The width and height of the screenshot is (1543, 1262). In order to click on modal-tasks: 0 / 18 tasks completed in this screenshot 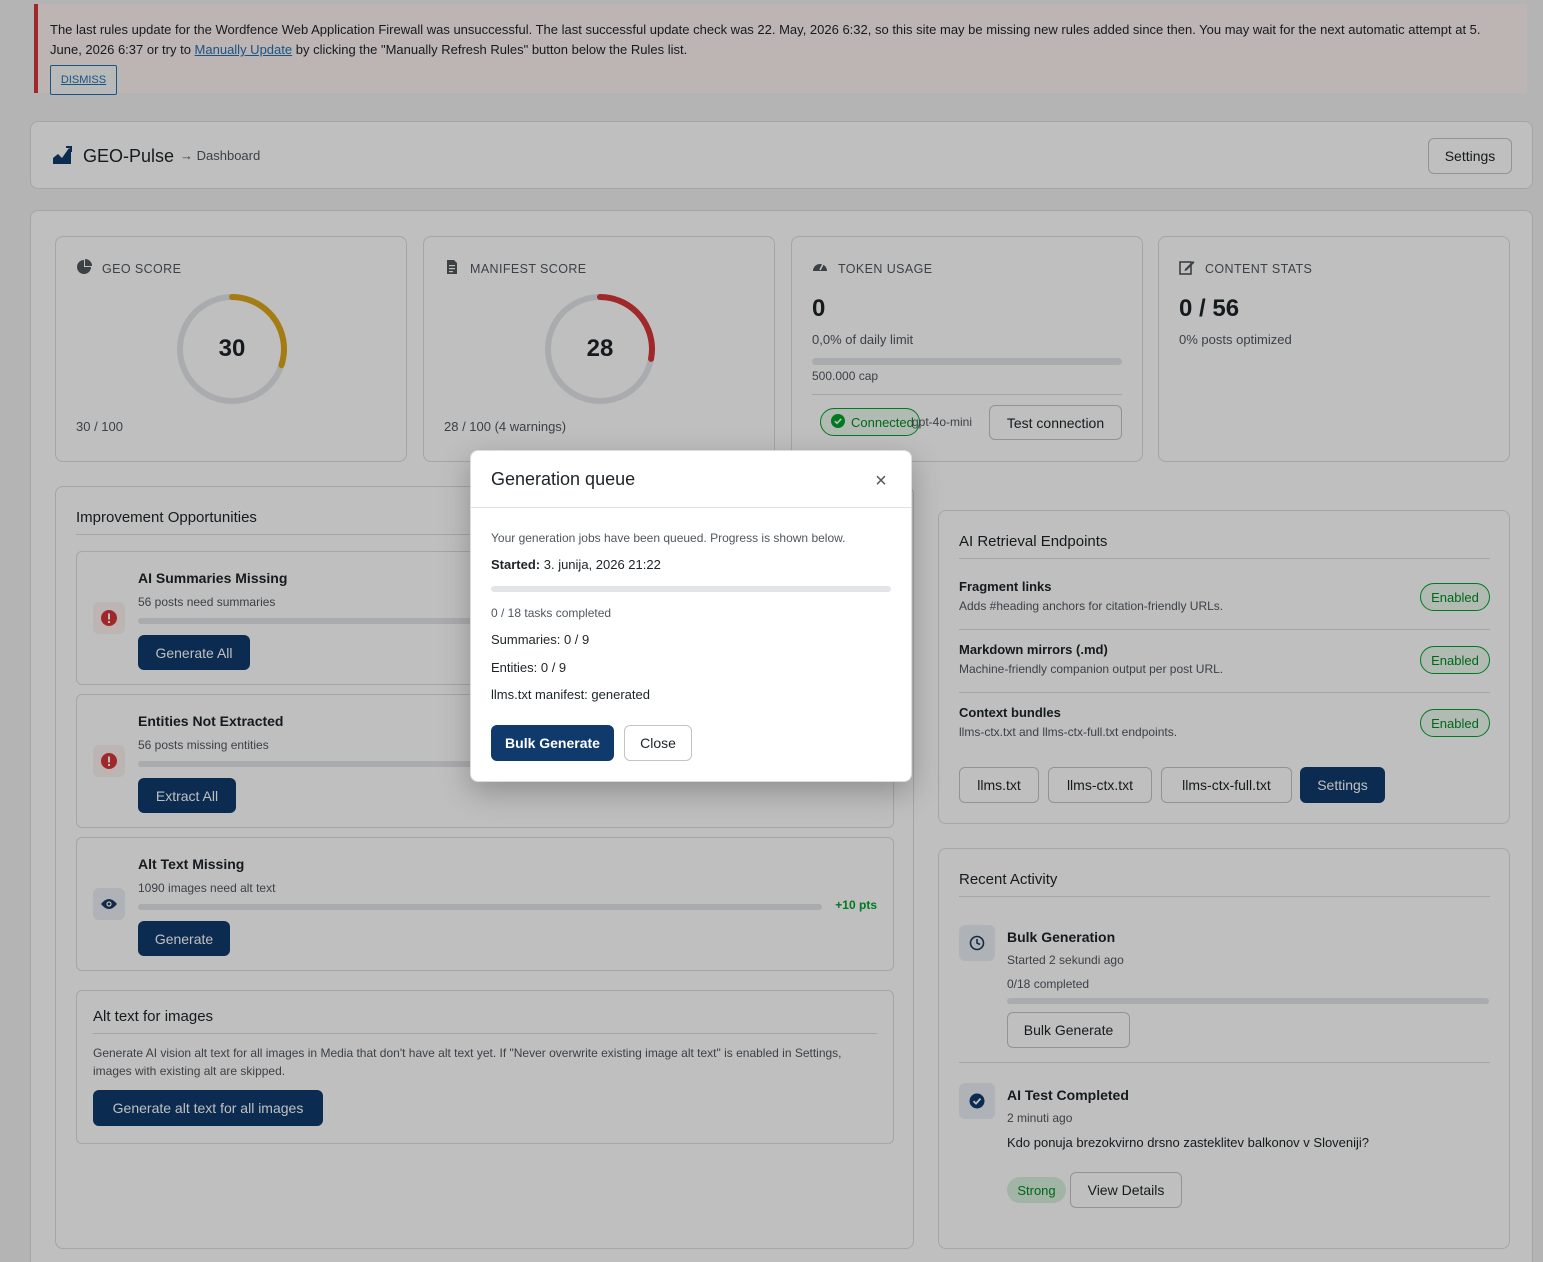, I will do `click(551, 613)`.